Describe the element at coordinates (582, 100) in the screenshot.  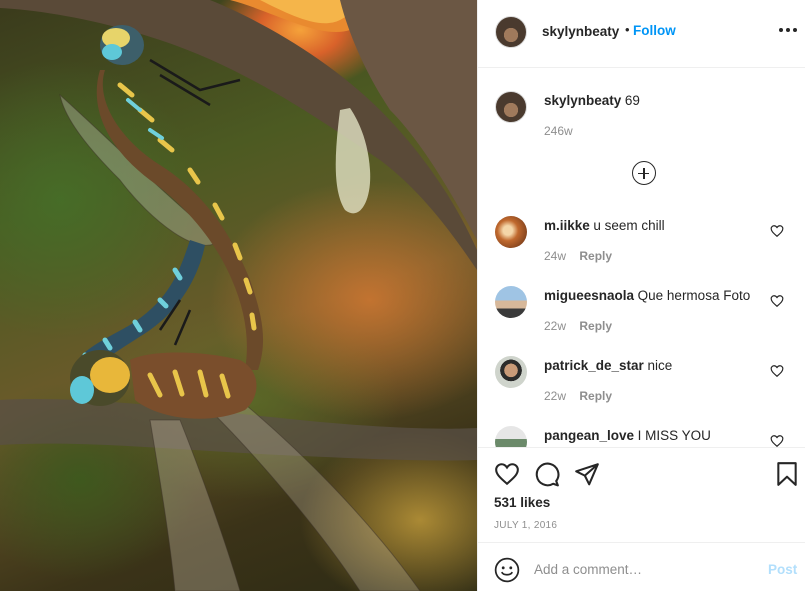
I see `caption-username: skylynbeaty` at that location.